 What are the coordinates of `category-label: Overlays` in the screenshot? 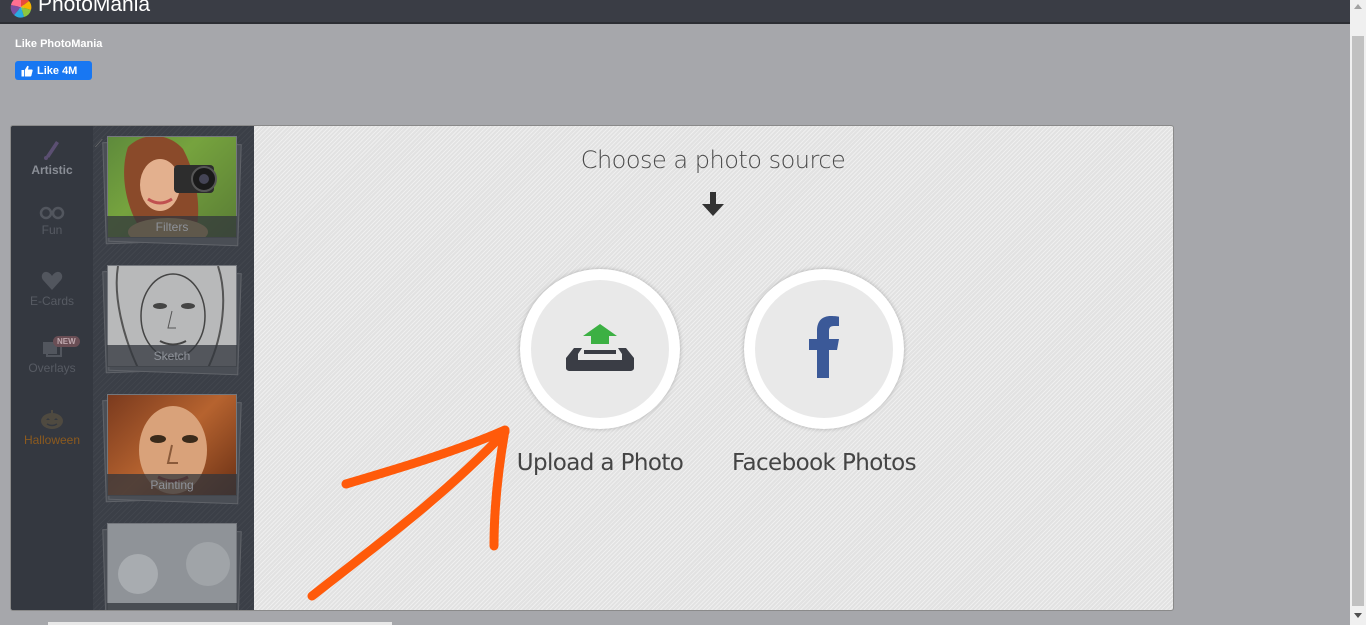 It's located at (52, 368).